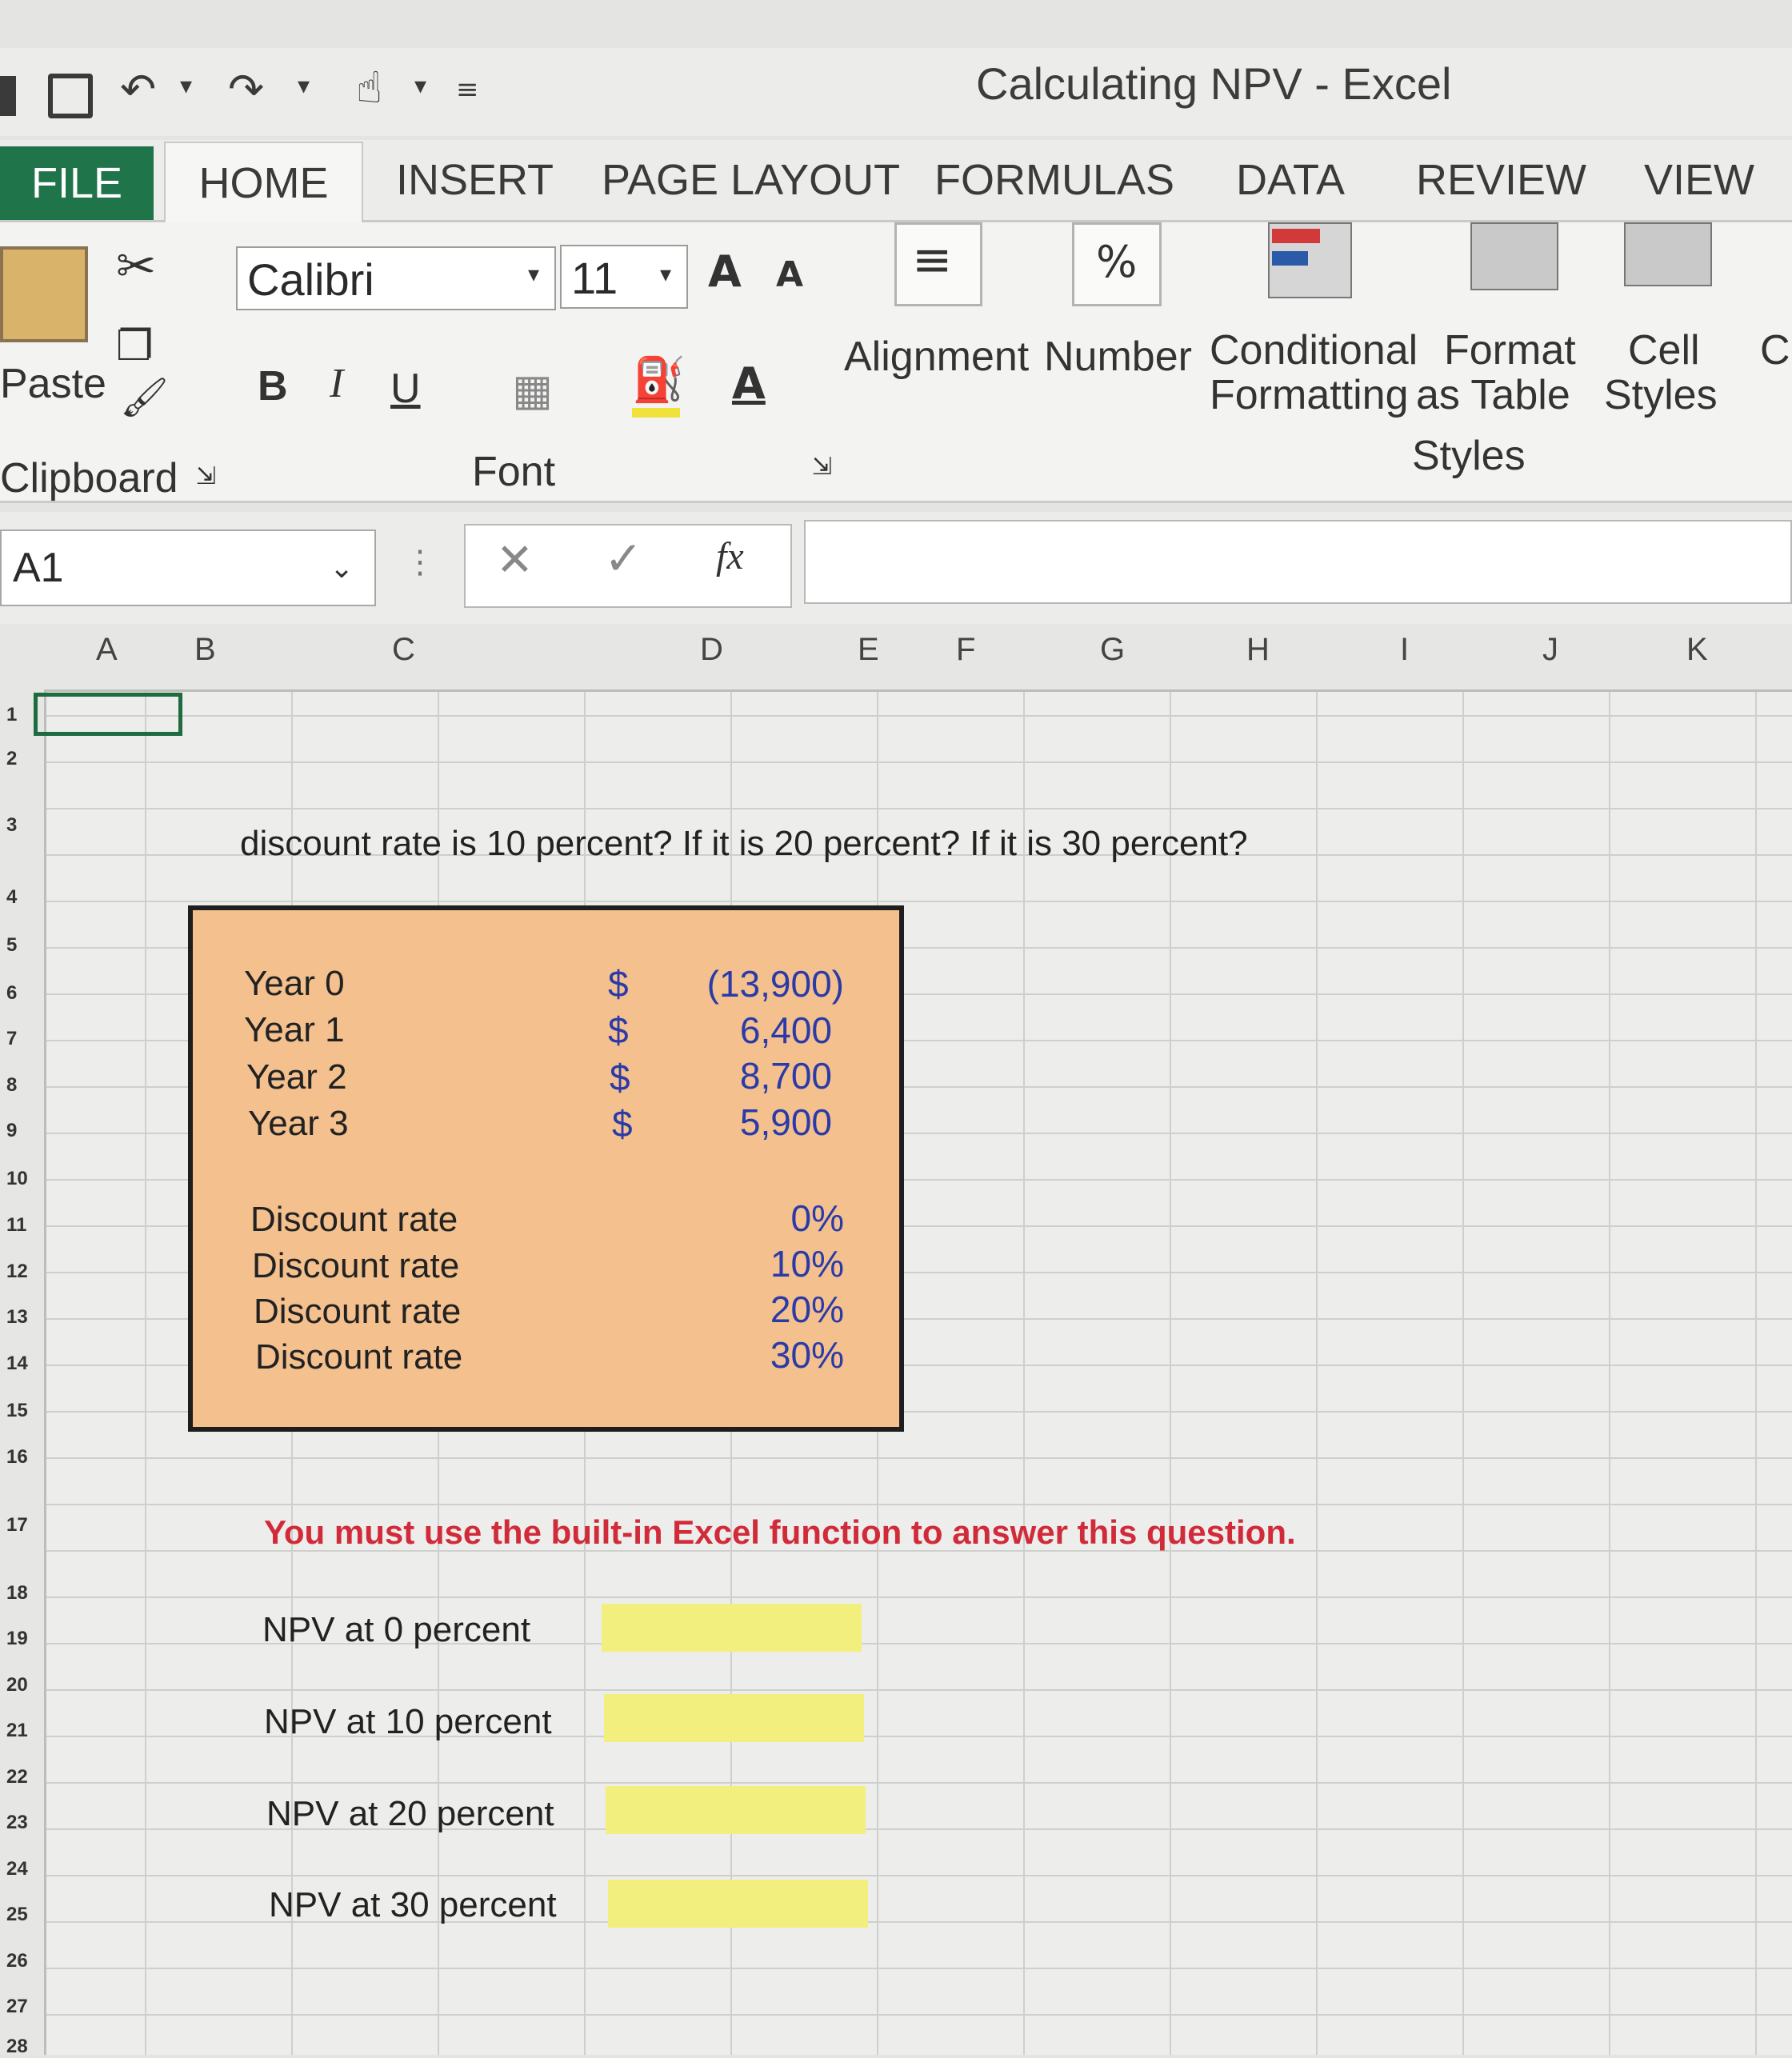  Describe the element at coordinates (11, 1039) in the screenshot. I see `row-header-7: 7` at that location.